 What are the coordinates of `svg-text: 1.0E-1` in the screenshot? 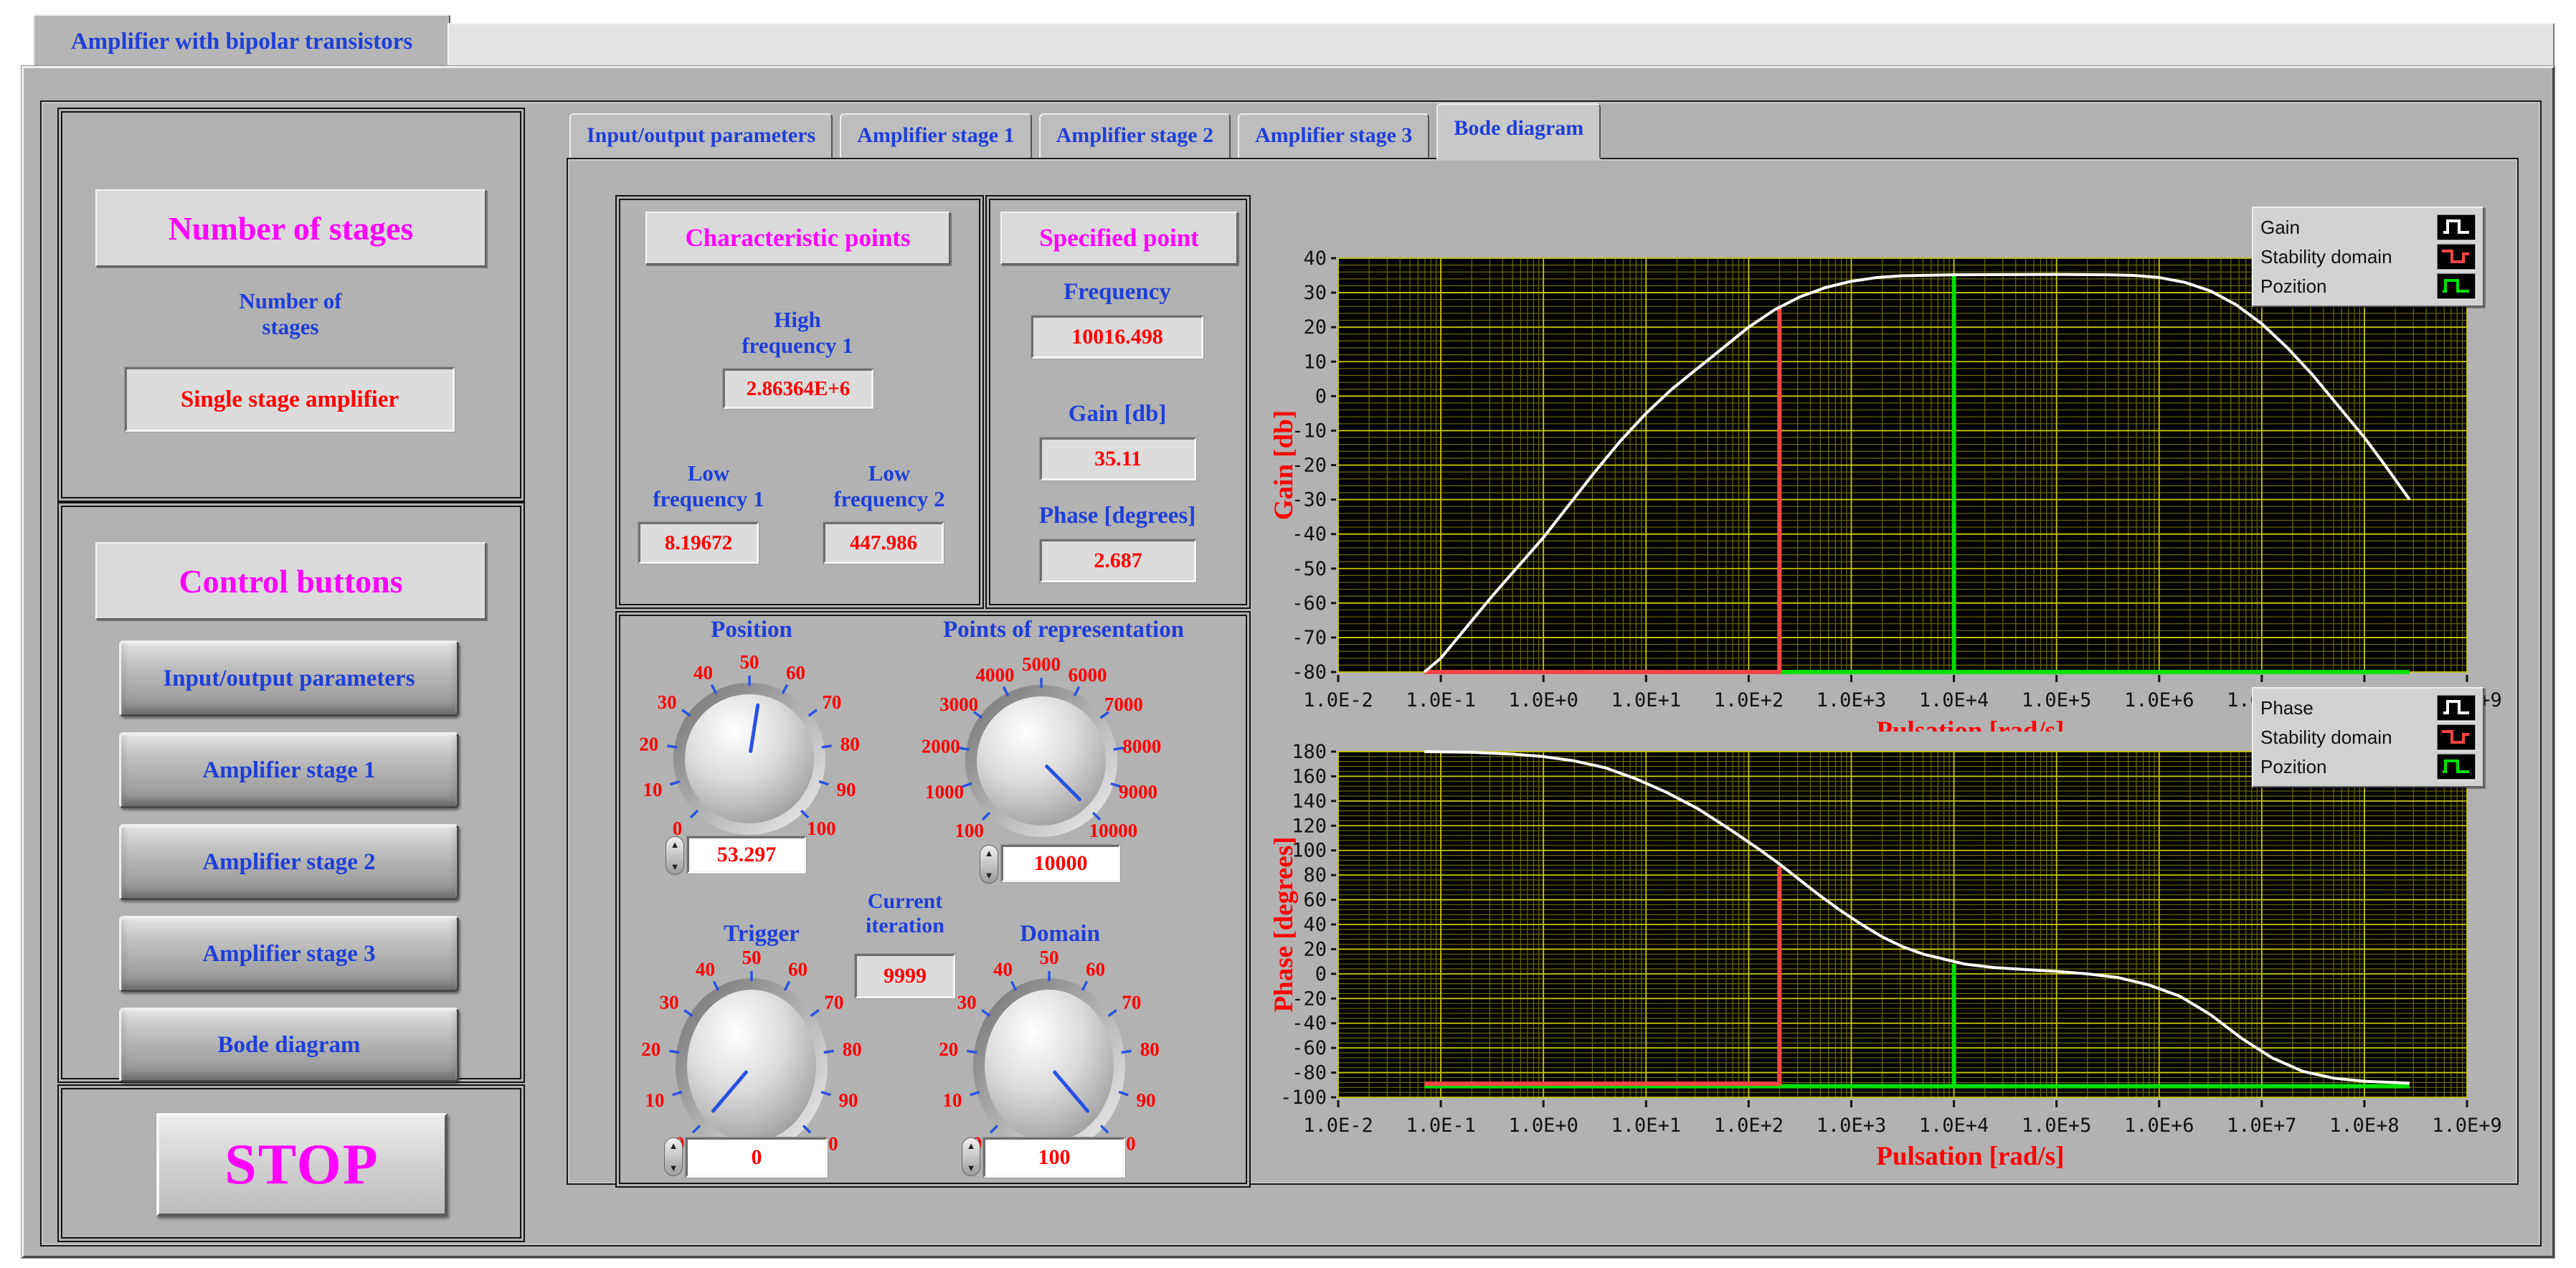 It's located at (1441, 1126).